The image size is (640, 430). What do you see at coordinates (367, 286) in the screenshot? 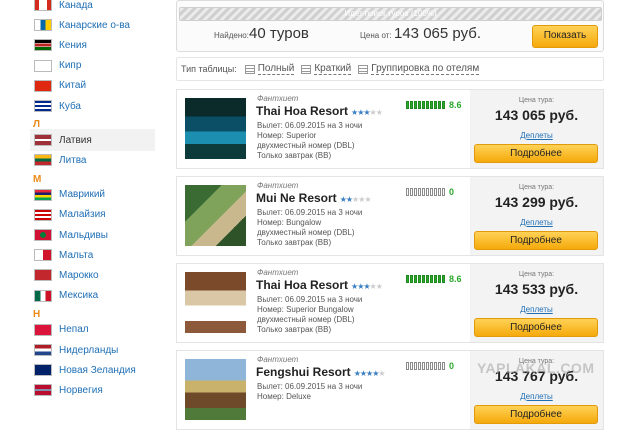
I see `star-rating-icon: ★★★★★` at bounding box center [367, 286].